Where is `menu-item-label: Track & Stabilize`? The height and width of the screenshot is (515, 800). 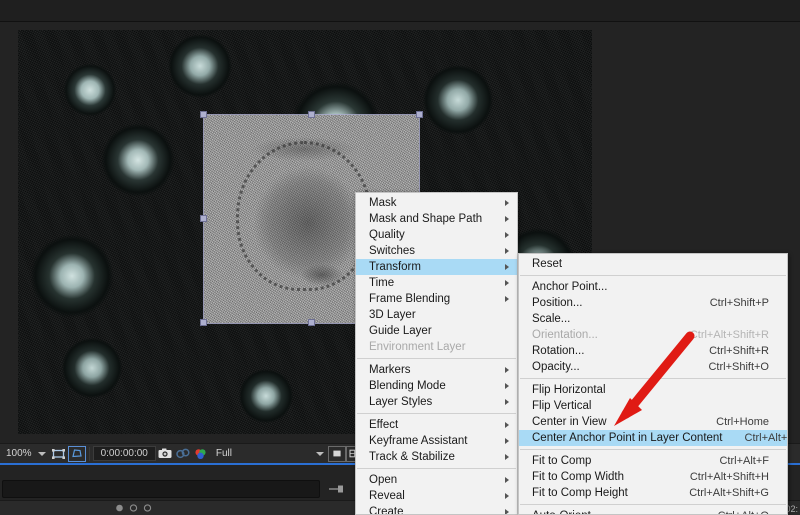 menu-item-label: Track & Stabilize is located at coordinates (412, 457).